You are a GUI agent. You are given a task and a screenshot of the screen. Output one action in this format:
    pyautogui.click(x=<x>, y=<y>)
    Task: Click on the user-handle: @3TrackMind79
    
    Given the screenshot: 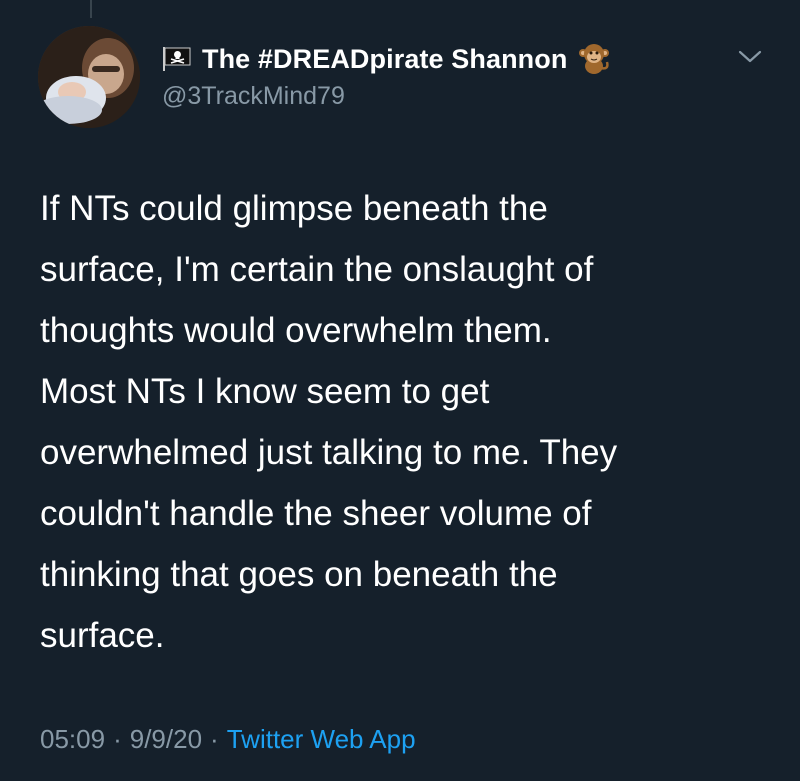 What is the action you would take?
    pyautogui.click(x=386, y=96)
    